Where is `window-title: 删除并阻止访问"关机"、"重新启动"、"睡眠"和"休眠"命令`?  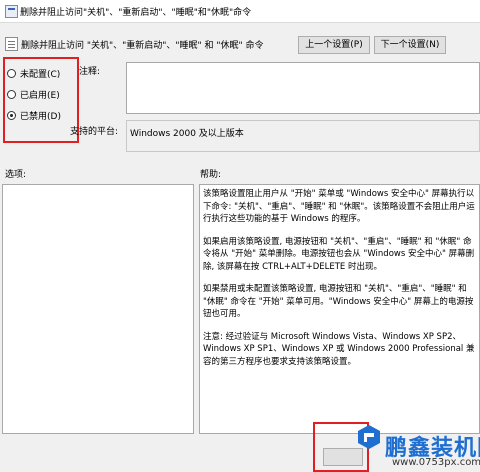 window-title: 删除并阻止访问"关机"、"重新启动"、"睡眠"和"休眠"命令 is located at coordinates (136, 13).